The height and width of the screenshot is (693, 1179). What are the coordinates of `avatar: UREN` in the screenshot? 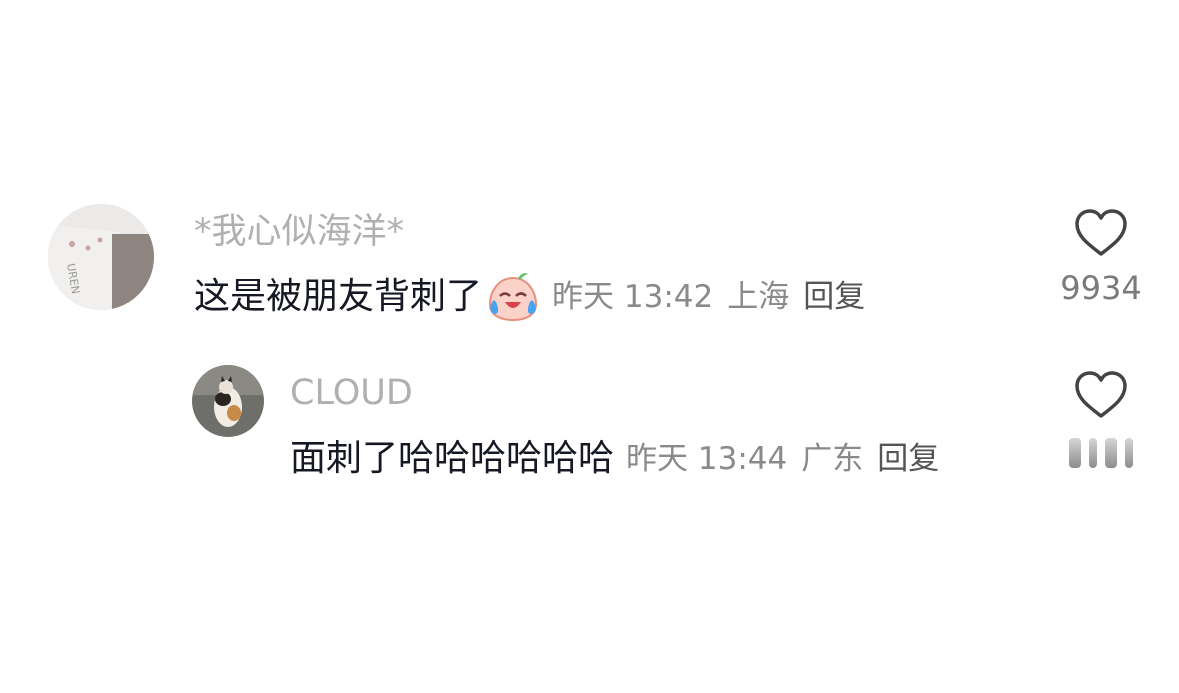 It's located at (101, 257).